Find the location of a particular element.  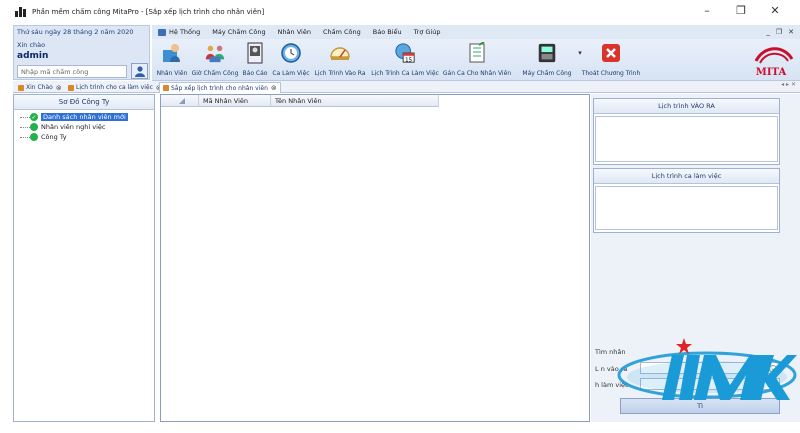

tab-employee-schedule: Sắp xếp lịch trình cho nhân viên ⊗ is located at coordinates (220, 87).